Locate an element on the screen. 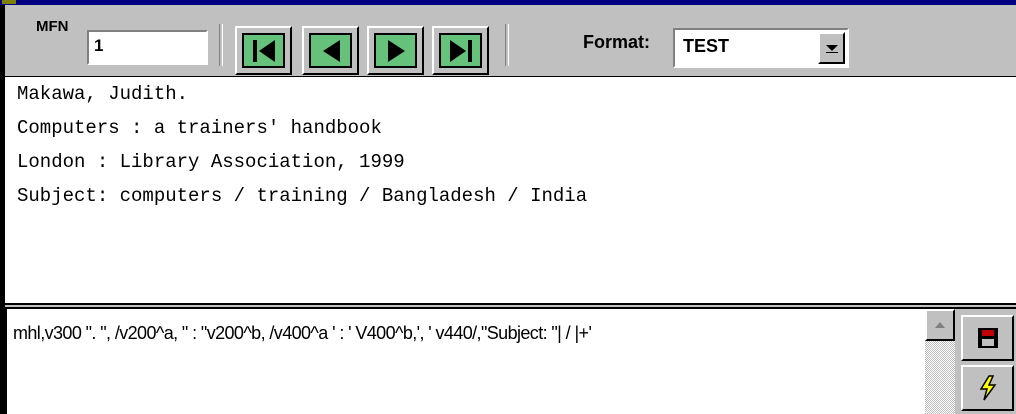 Image resolution: width=1016 pixels, height=414 pixels. execute-format-button is located at coordinates (987, 388).